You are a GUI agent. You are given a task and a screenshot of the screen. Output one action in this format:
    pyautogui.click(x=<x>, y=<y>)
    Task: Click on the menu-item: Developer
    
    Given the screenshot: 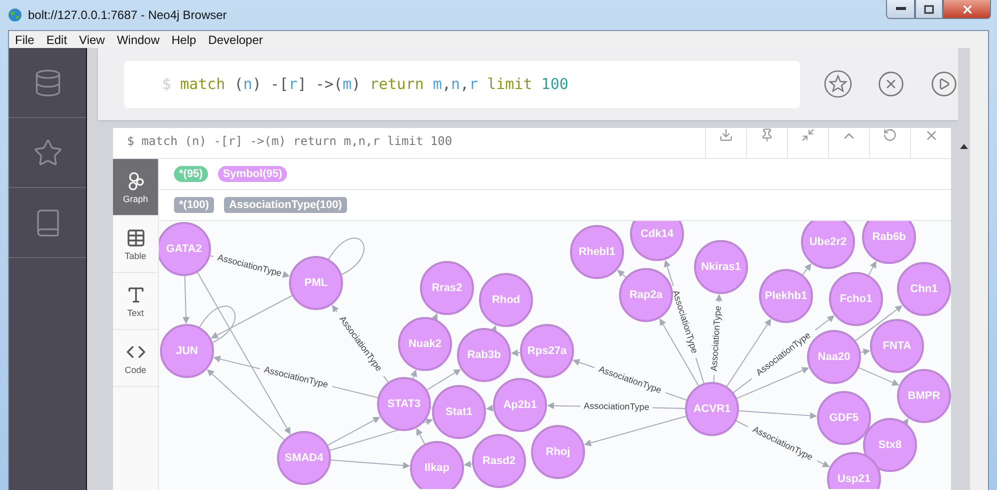 What is the action you would take?
    pyautogui.click(x=235, y=39)
    